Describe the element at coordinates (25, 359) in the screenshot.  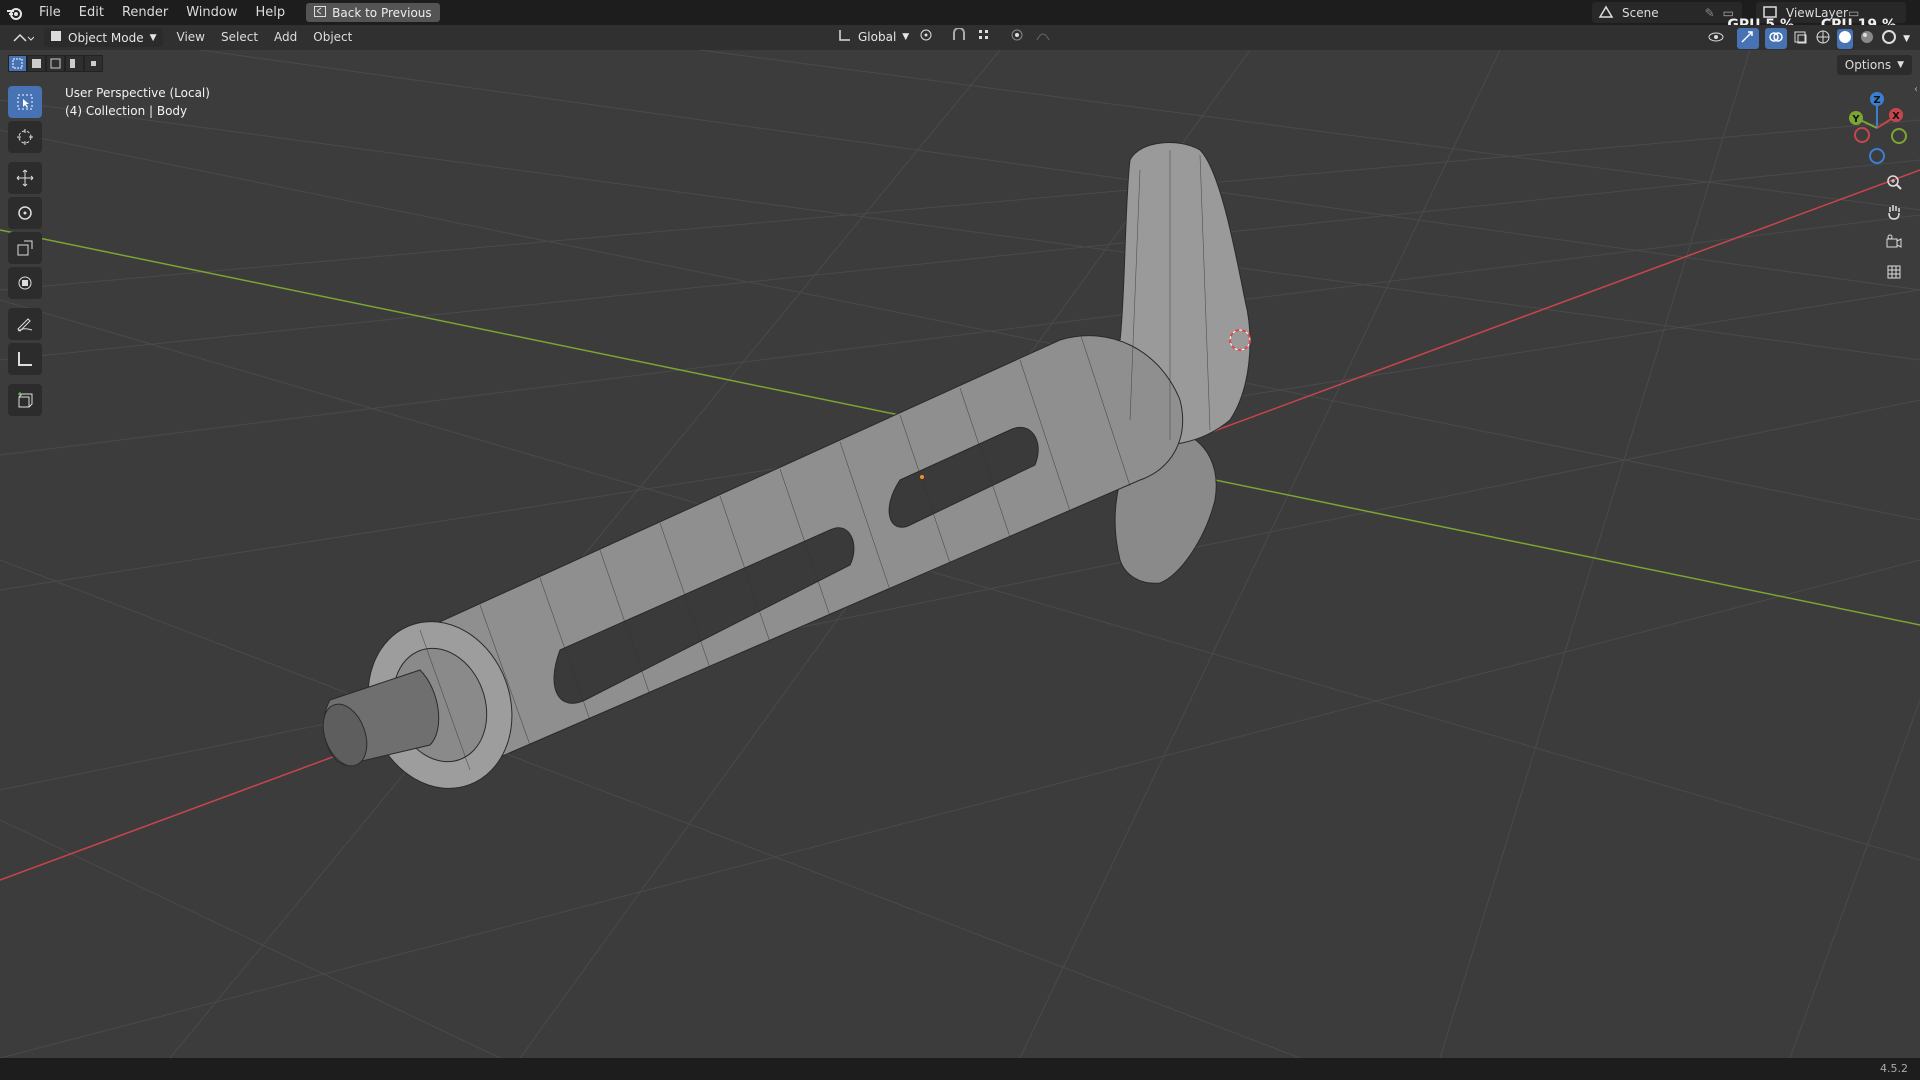
I see `measure-tool` at that location.